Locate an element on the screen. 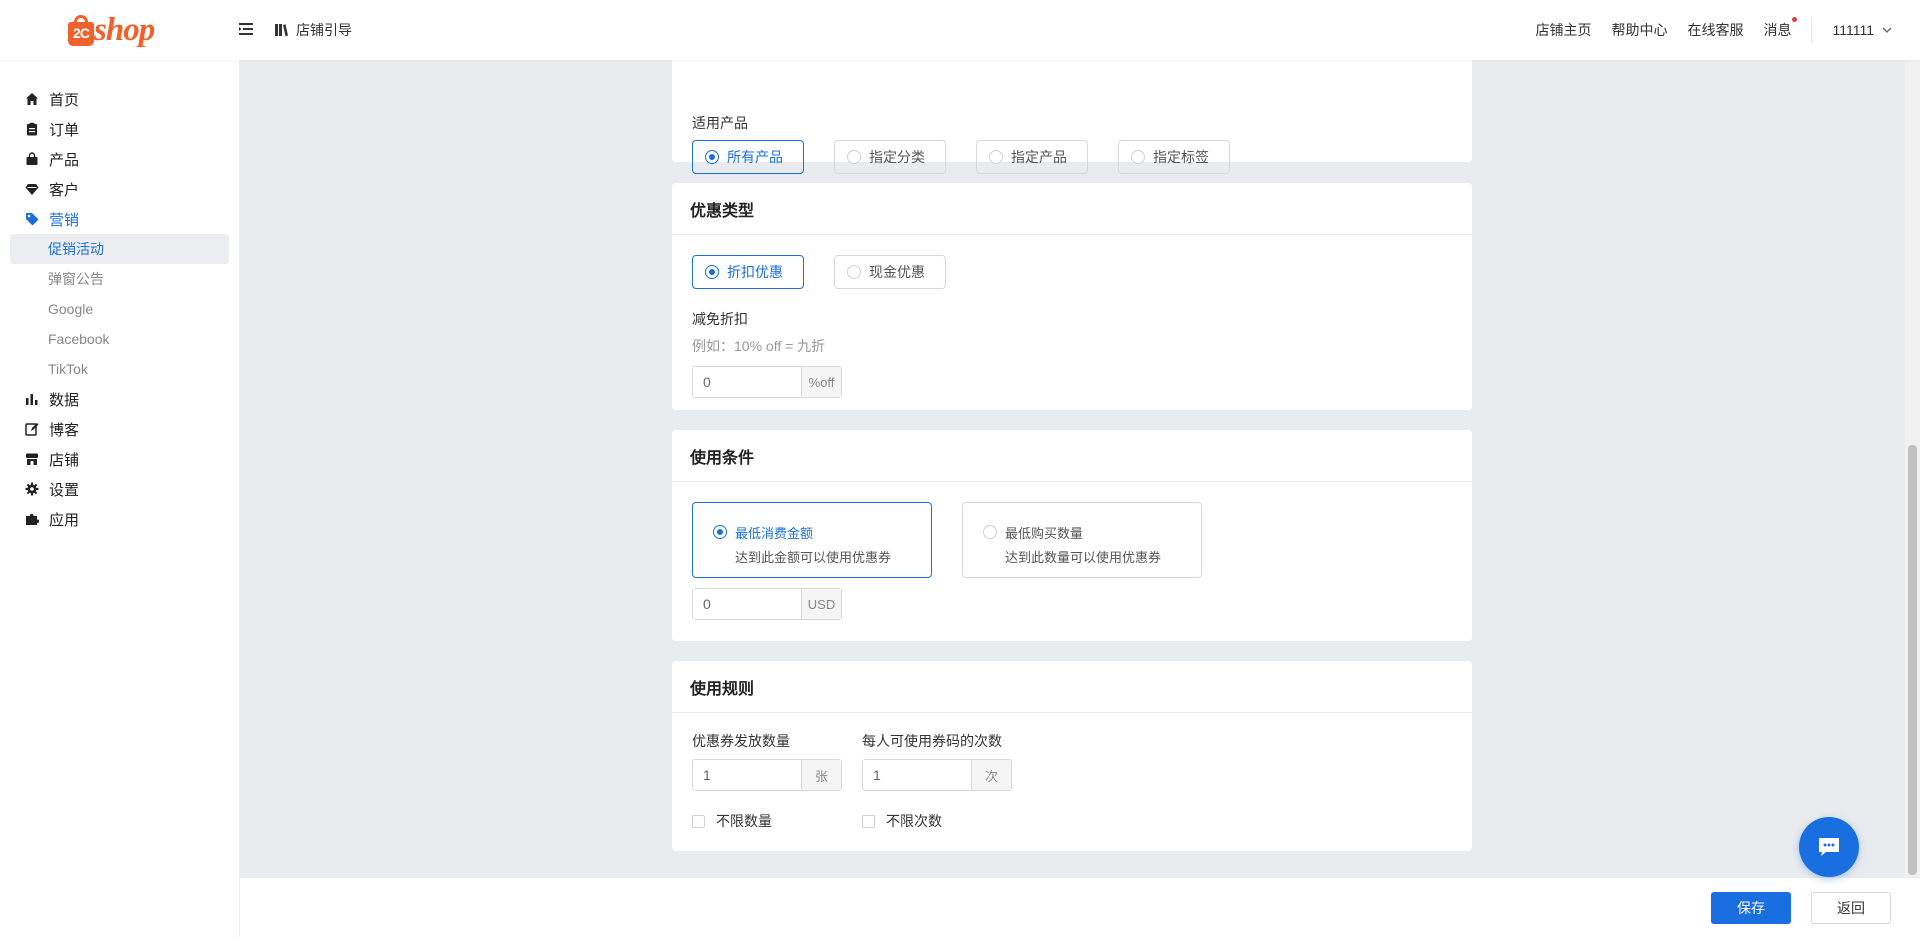 This screenshot has width=1920, height=937. main-scrollbar is located at coordinates (1912, 468).